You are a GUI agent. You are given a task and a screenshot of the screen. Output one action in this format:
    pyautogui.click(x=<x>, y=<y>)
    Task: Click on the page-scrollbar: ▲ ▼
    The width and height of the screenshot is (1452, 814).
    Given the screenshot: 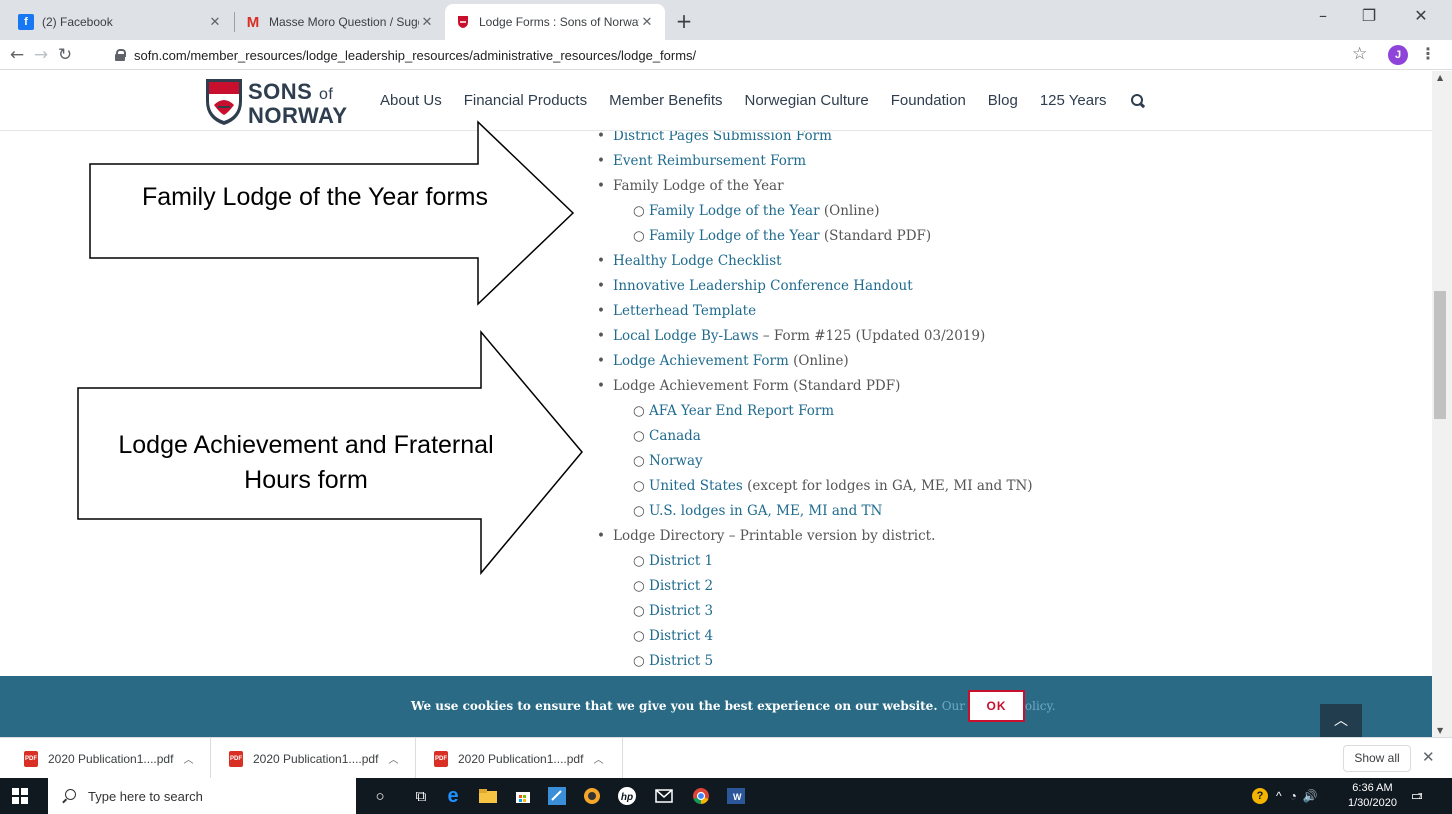 What is the action you would take?
    pyautogui.click(x=1442, y=404)
    